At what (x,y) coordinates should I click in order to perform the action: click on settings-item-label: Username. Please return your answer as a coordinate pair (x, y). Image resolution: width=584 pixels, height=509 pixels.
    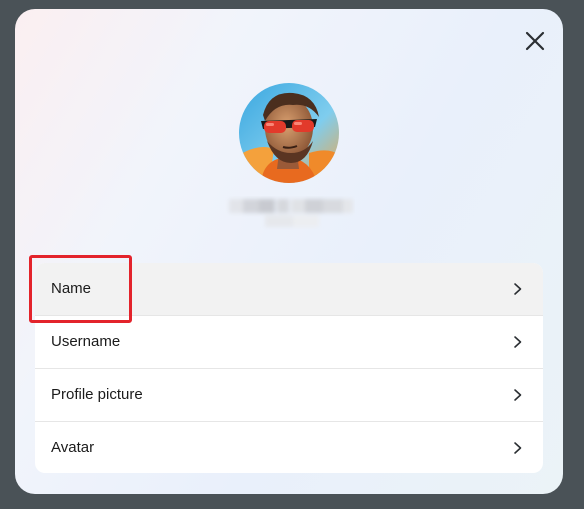
    Looking at the image, I should click on (86, 341).